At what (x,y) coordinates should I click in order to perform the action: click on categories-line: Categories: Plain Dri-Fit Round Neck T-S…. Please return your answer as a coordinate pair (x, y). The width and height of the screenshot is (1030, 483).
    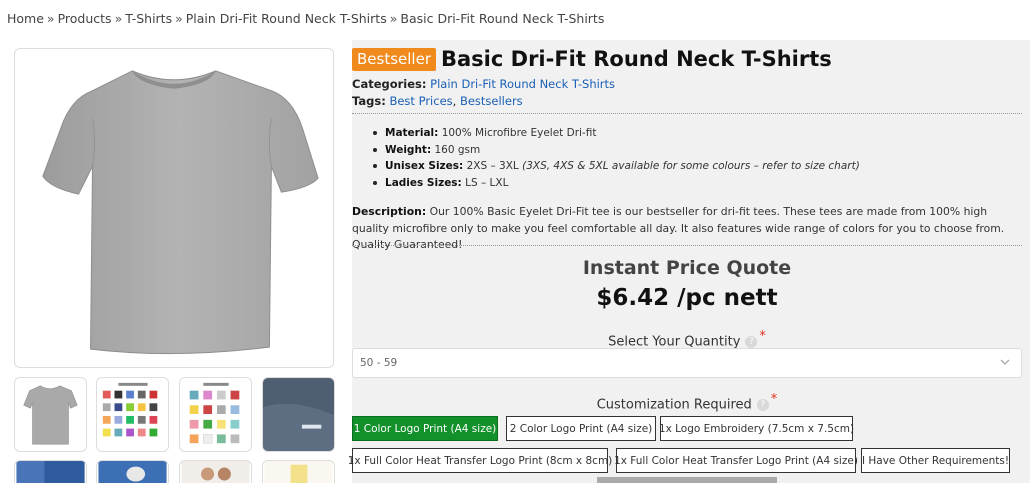
    Looking at the image, I should click on (483, 84).